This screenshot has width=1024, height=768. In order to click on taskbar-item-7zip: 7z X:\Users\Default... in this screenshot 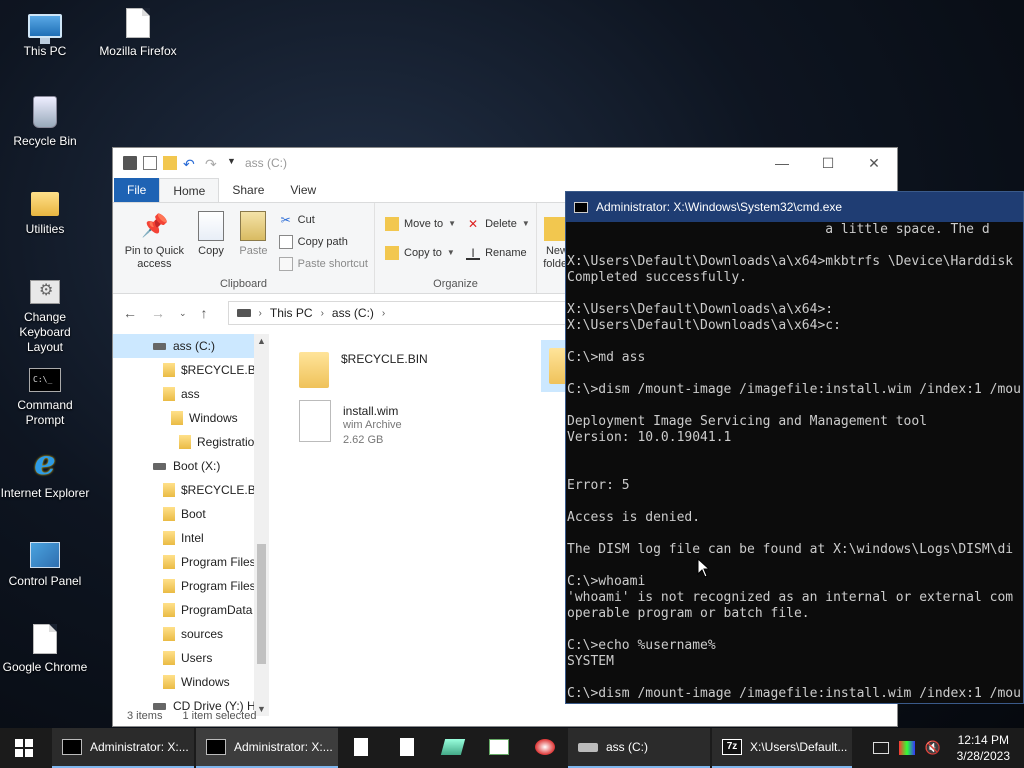, I will do `click(782, 748)`.